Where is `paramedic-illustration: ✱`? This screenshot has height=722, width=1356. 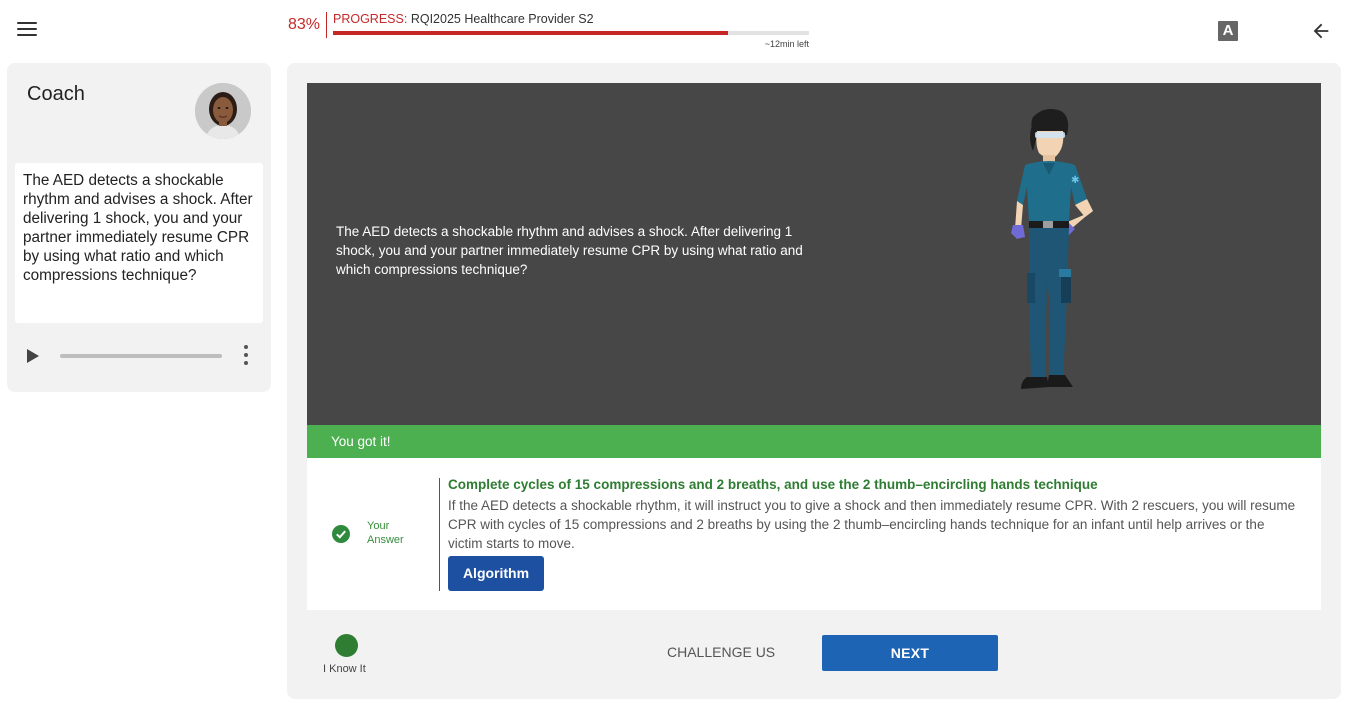 paramedic-illustration: ✱ is located at coordinates (1052, 249).